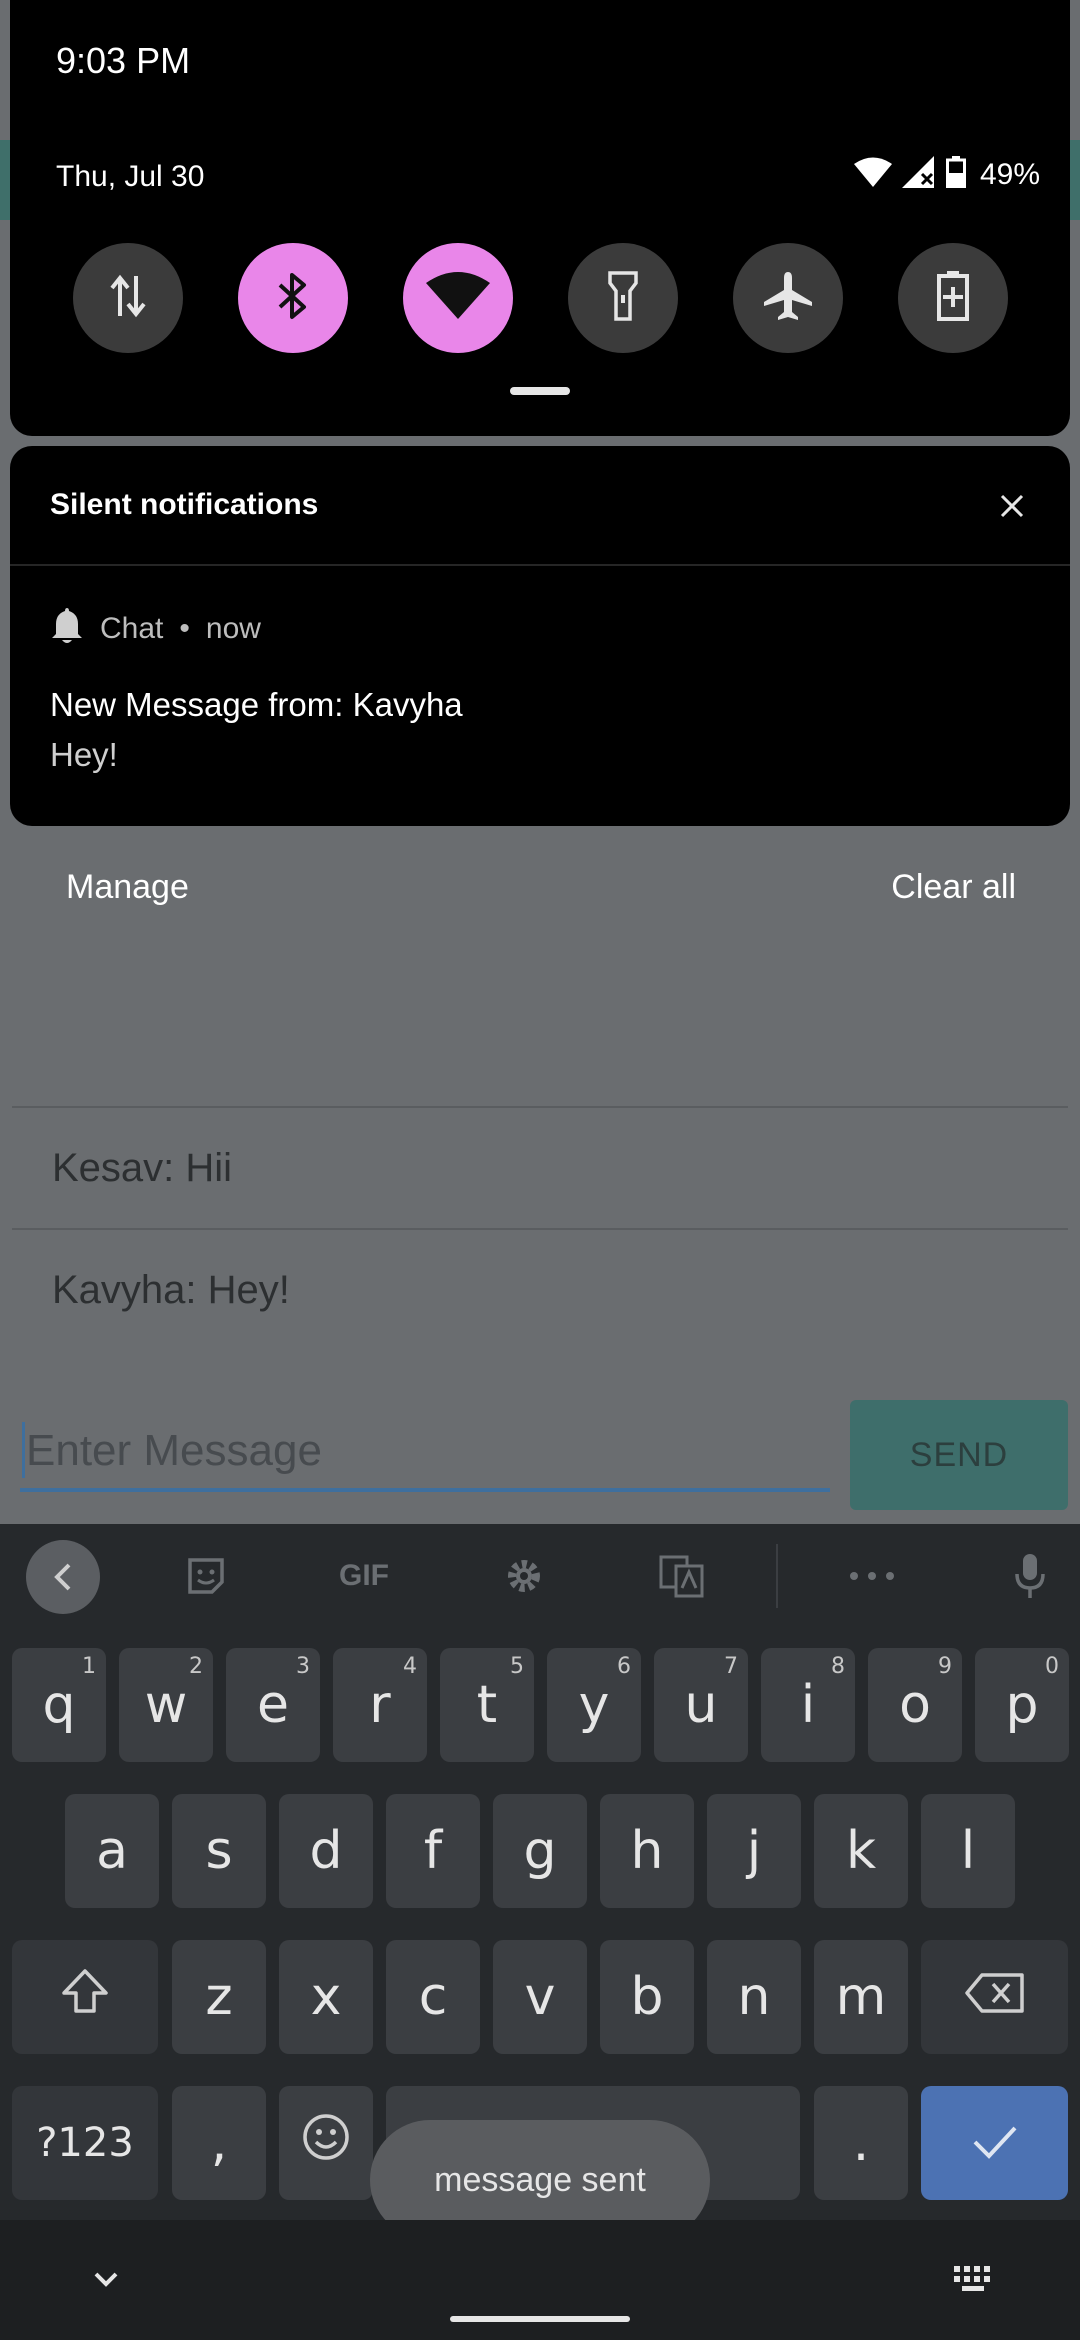 This screenshot has width=1080, height=2340. What do you see at coordinates (524, 1576) in the screenshot?
I see `gear-icon` at bounding box center [524, 1576].